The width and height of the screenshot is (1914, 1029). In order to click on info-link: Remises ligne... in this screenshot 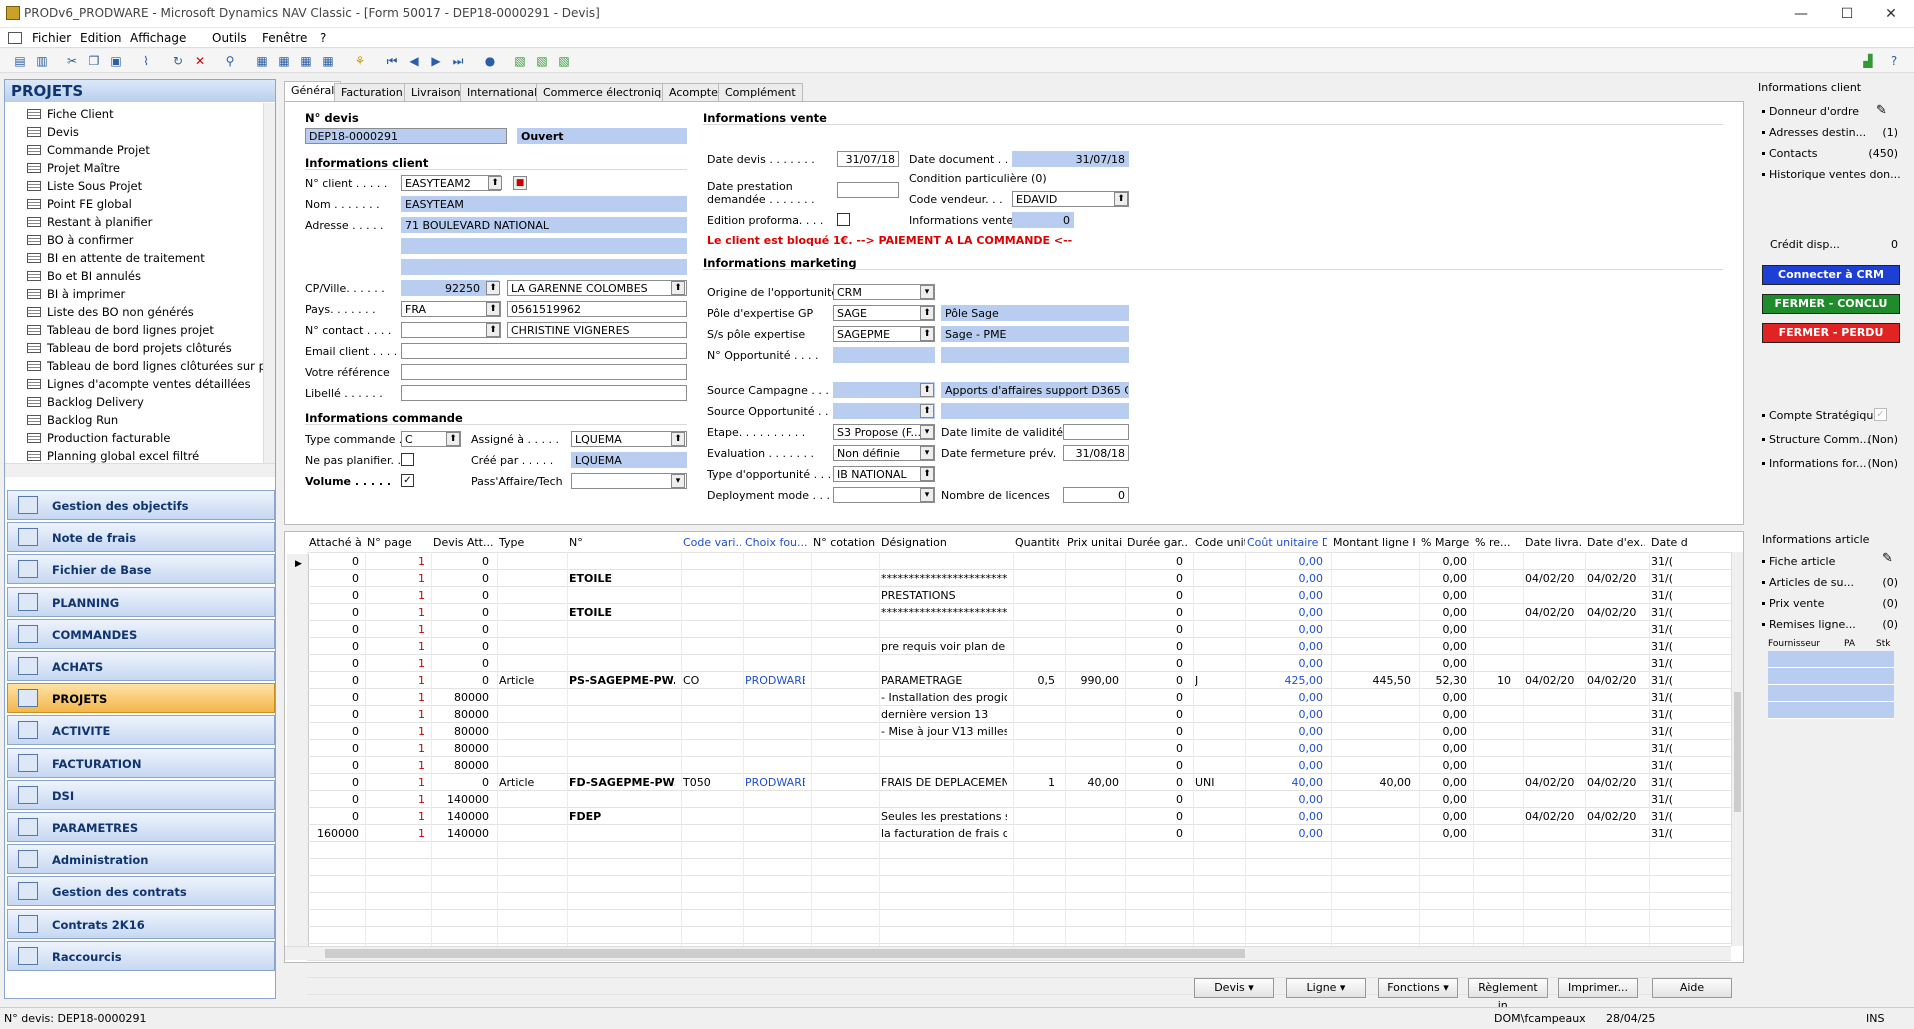, I will do `click(1809, 624)`.